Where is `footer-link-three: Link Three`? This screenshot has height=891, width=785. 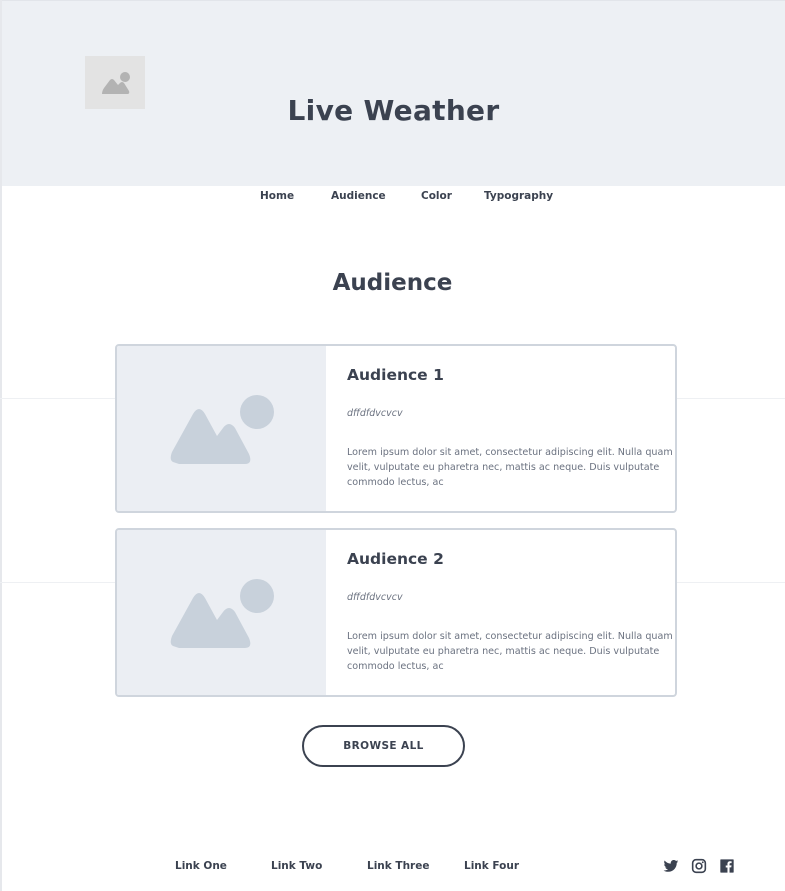 footer-link-three: Link Three is located at coordinates (398, 866).